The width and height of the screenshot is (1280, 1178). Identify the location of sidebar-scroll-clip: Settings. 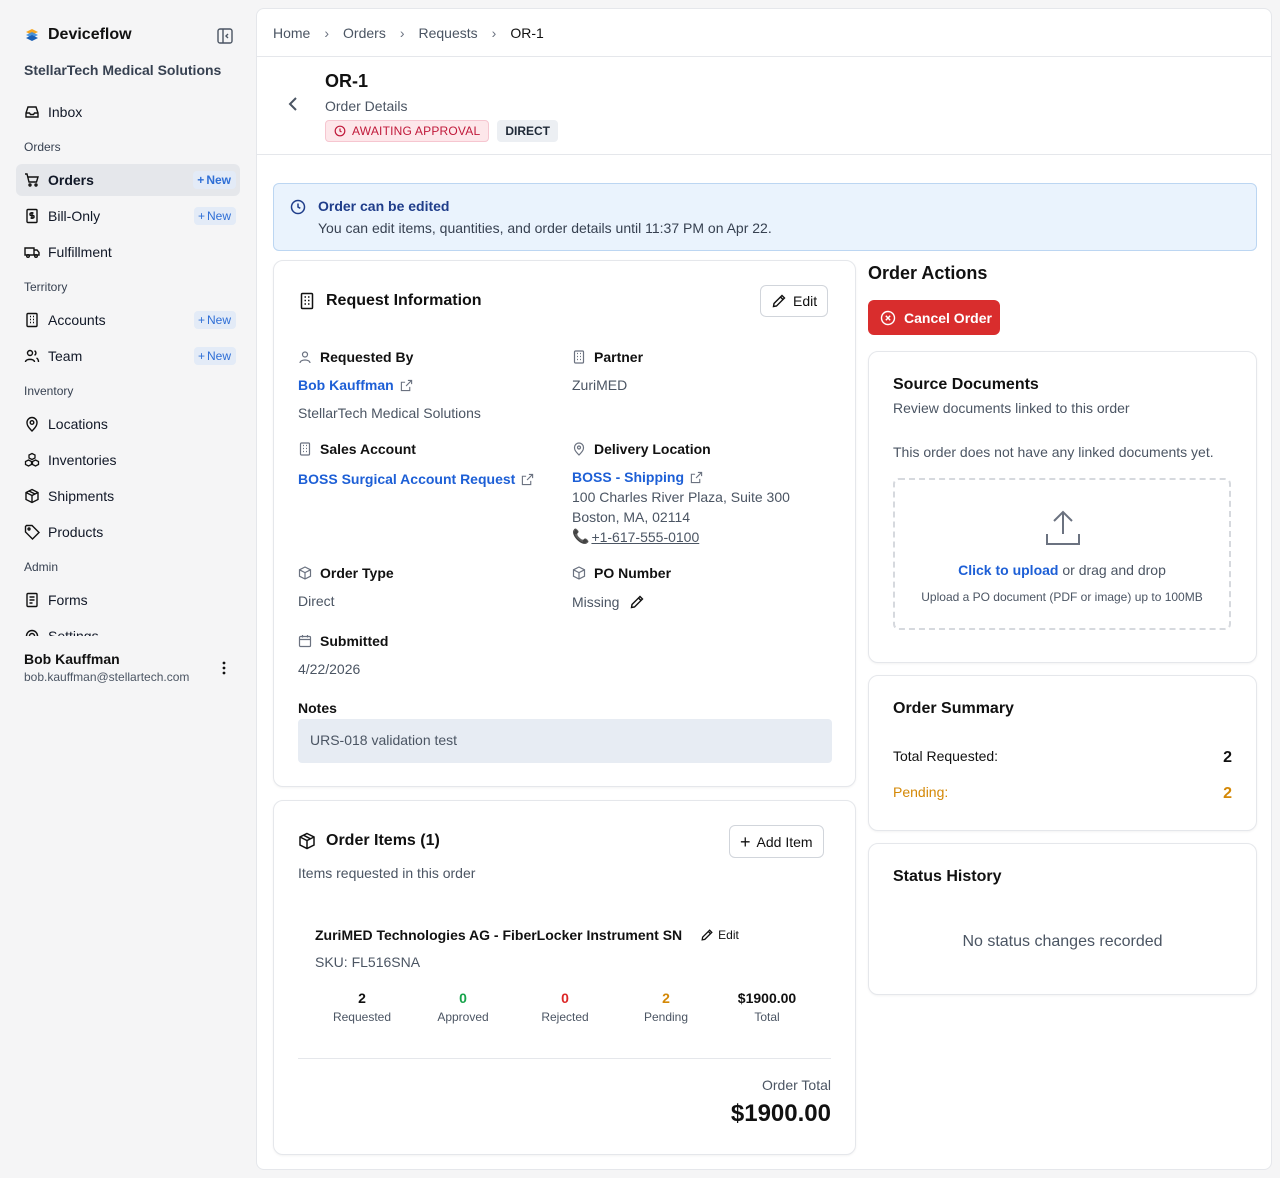
(128, 628).